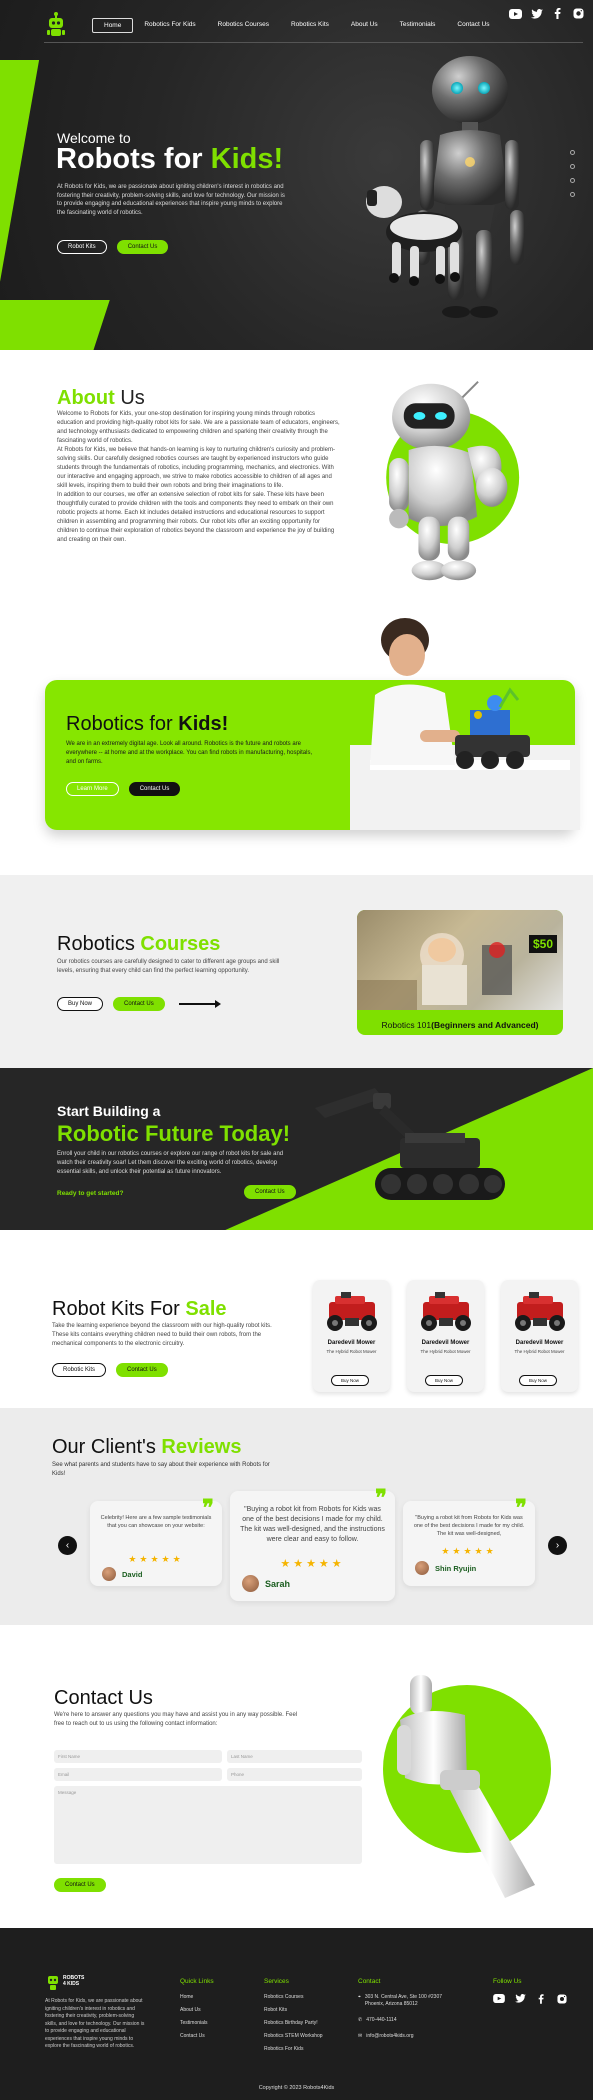 The image size is (593, 2100). I want to click on footer-email: ✉ info@robots4kids.org, so click(408, 2036).